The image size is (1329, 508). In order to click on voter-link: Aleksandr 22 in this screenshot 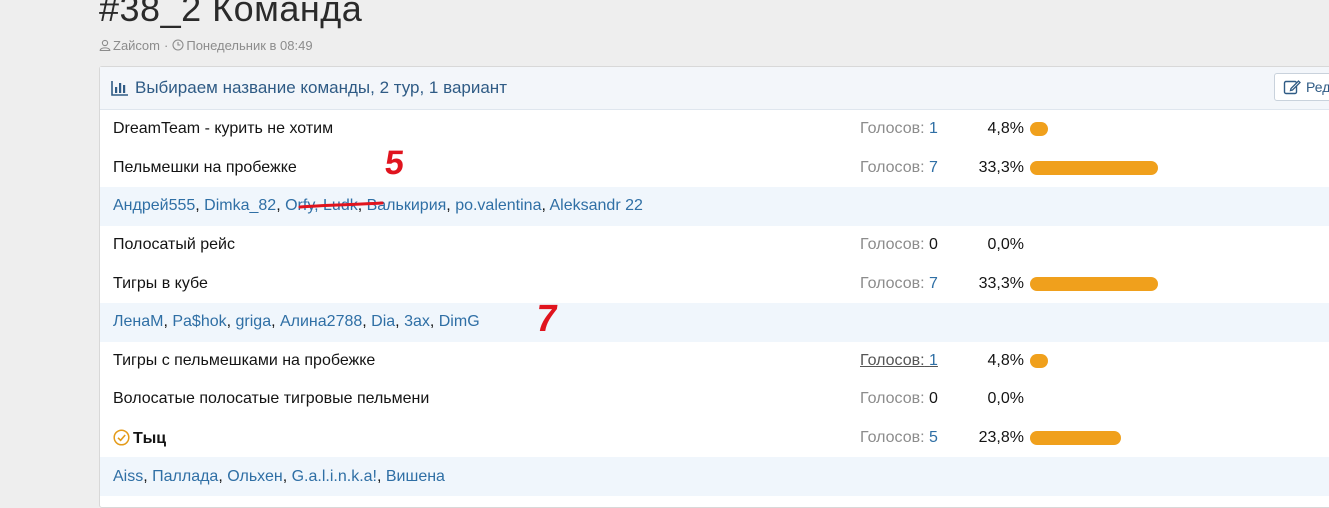, I will do `click(596, 205)`.